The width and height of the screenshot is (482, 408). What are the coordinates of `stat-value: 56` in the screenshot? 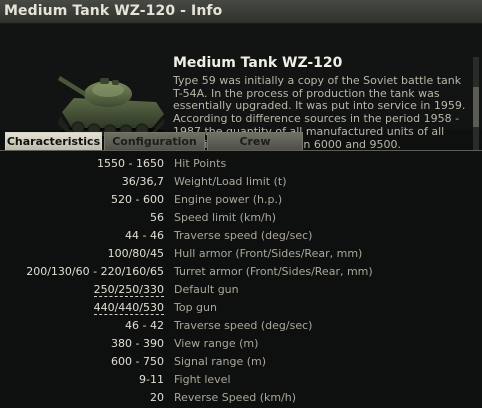 It's located at (157, 217).